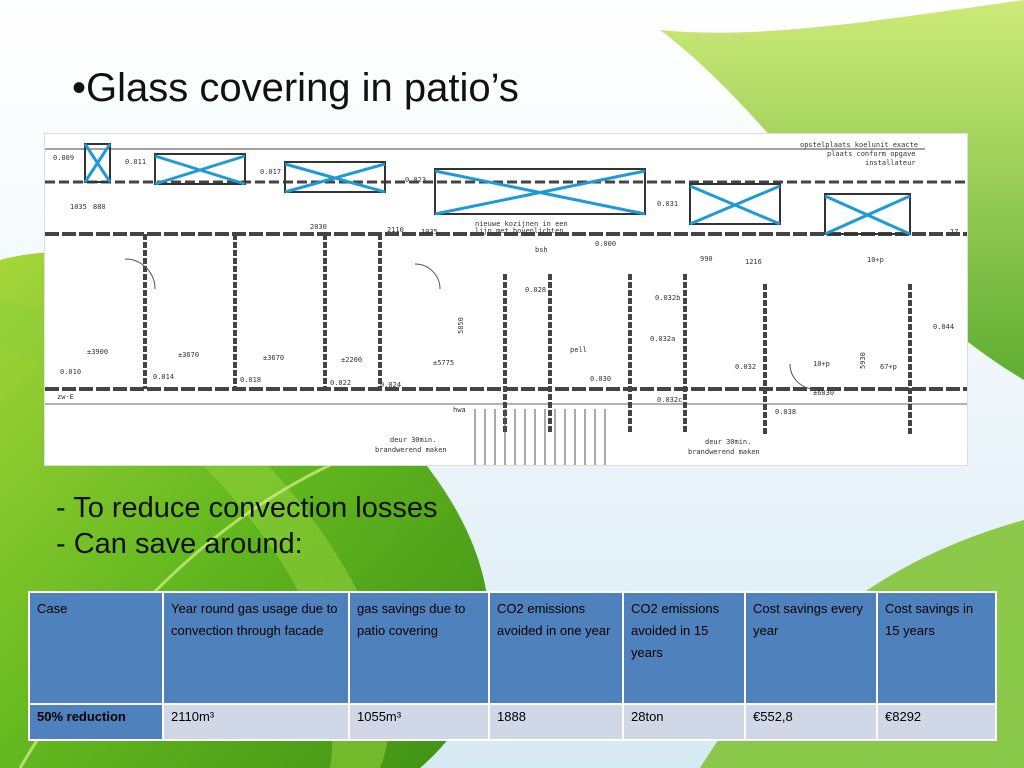 The width and height of the screenshot is (1024, 768). Describe the element at coordinates (340, 383) in the screenshot. I see `plan-label: 0.022` at that location.